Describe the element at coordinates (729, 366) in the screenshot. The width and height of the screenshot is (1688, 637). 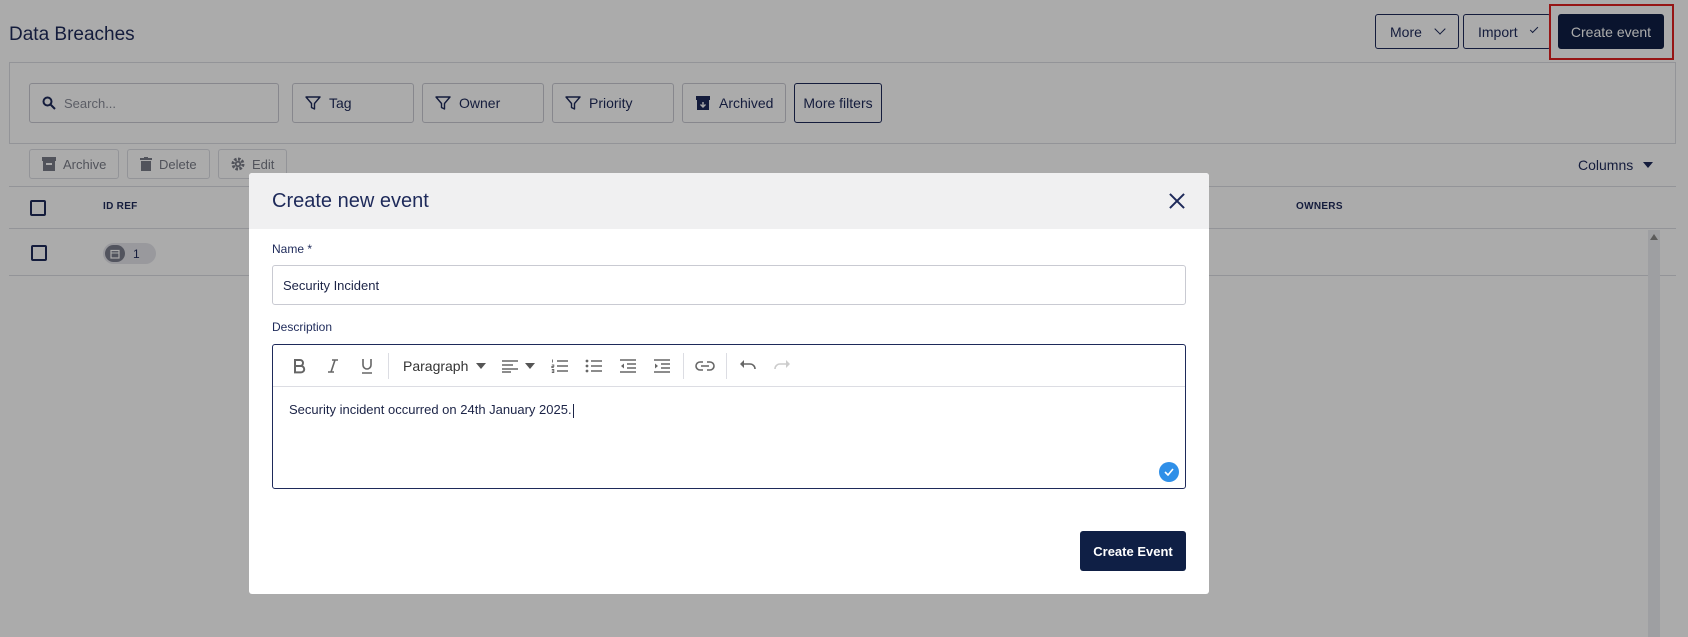
I see `editor-toolbar: Paragraph` at that location.